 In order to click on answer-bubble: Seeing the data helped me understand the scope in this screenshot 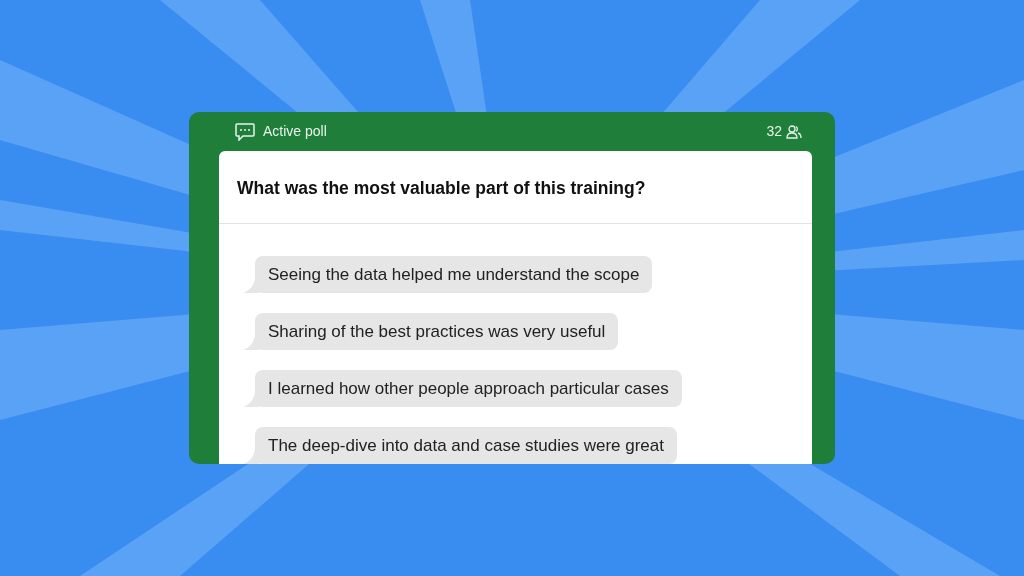, I will do `click(454, 275)`.